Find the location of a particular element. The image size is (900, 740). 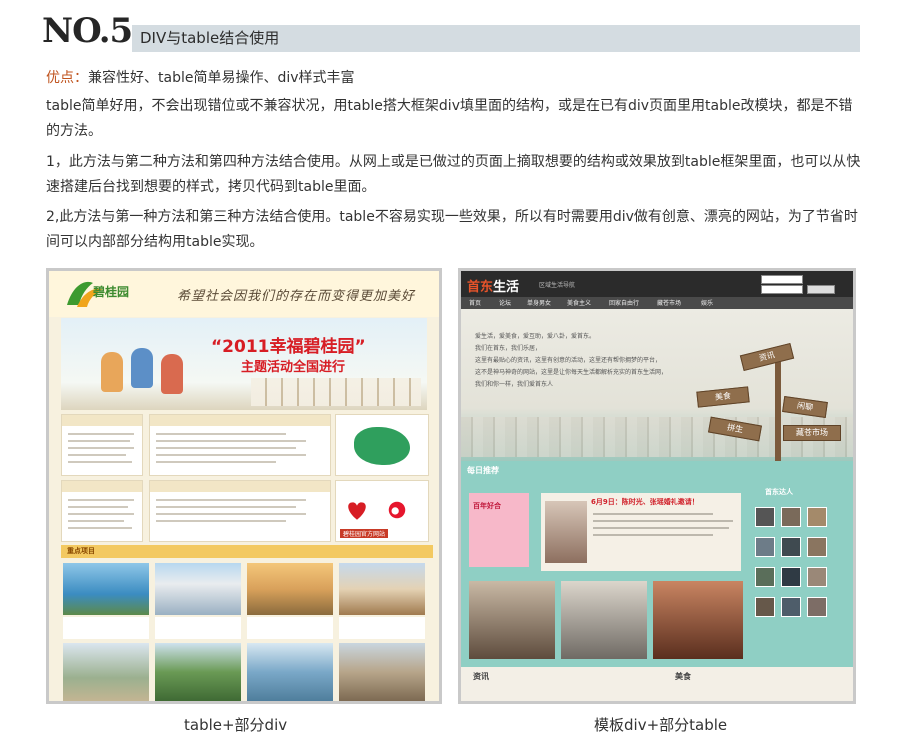

nav-item: 单身男女 is located at coordinates (539, 302).